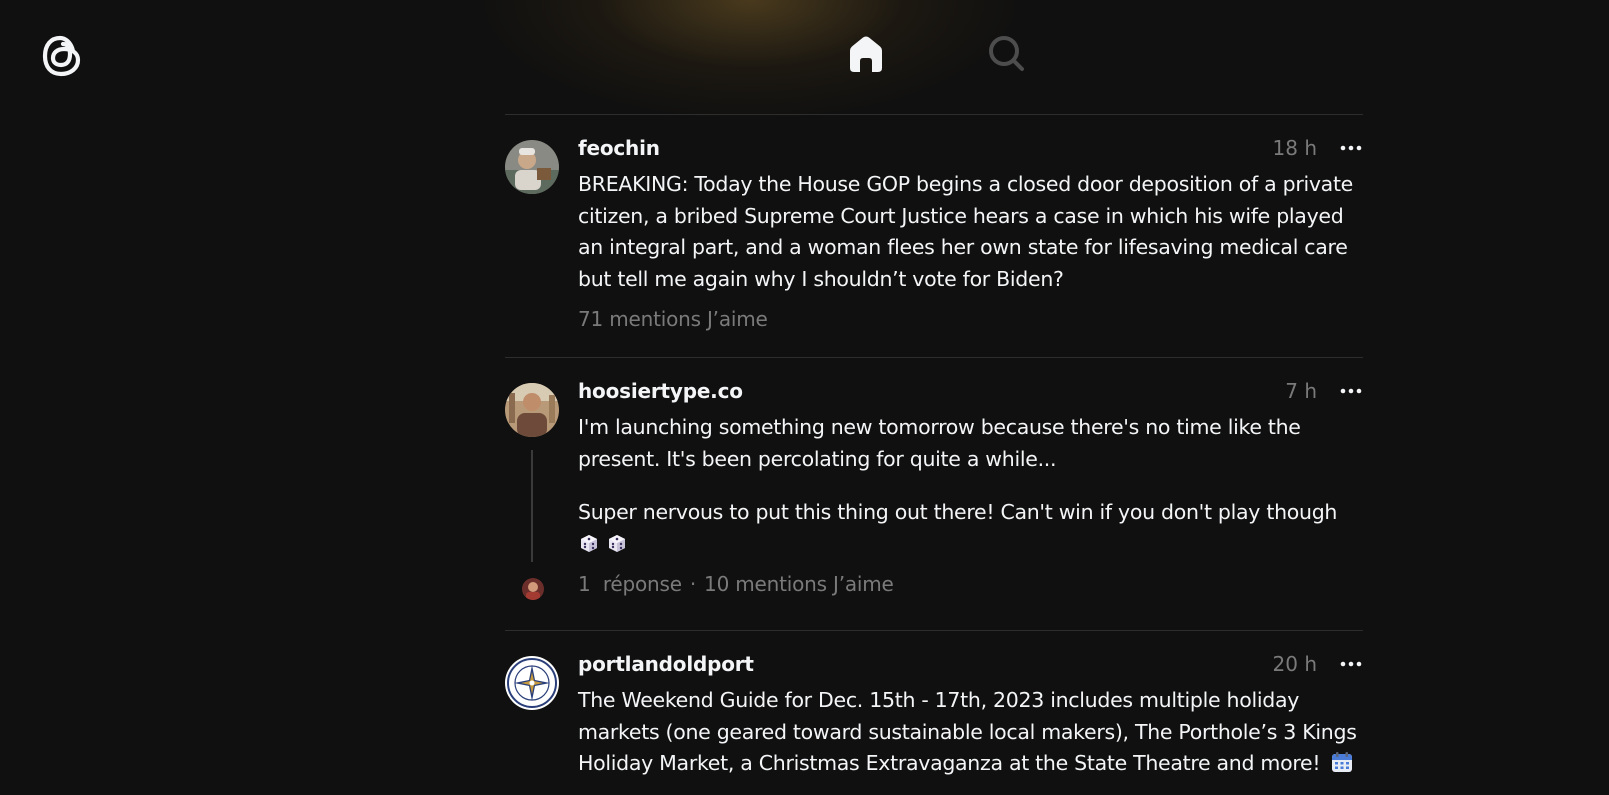 The height and width of the screenshot is (795, 1609). Describe the element at coordinates (63, 55) in the screenshot. I see `threads-logo-icon` at that location.